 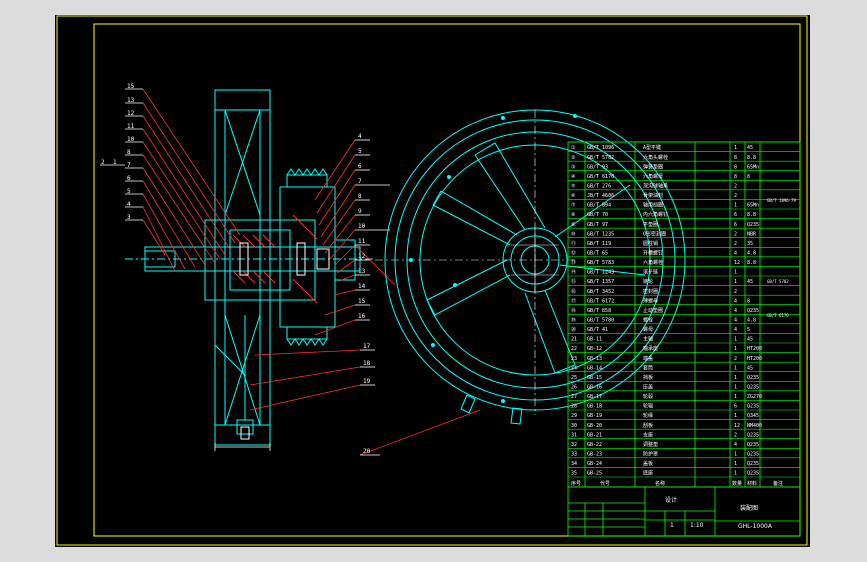 What do you see at coordinates (367, 381) in the screenshot?
I see `balloon: 19` at bounding box center [367, 381].